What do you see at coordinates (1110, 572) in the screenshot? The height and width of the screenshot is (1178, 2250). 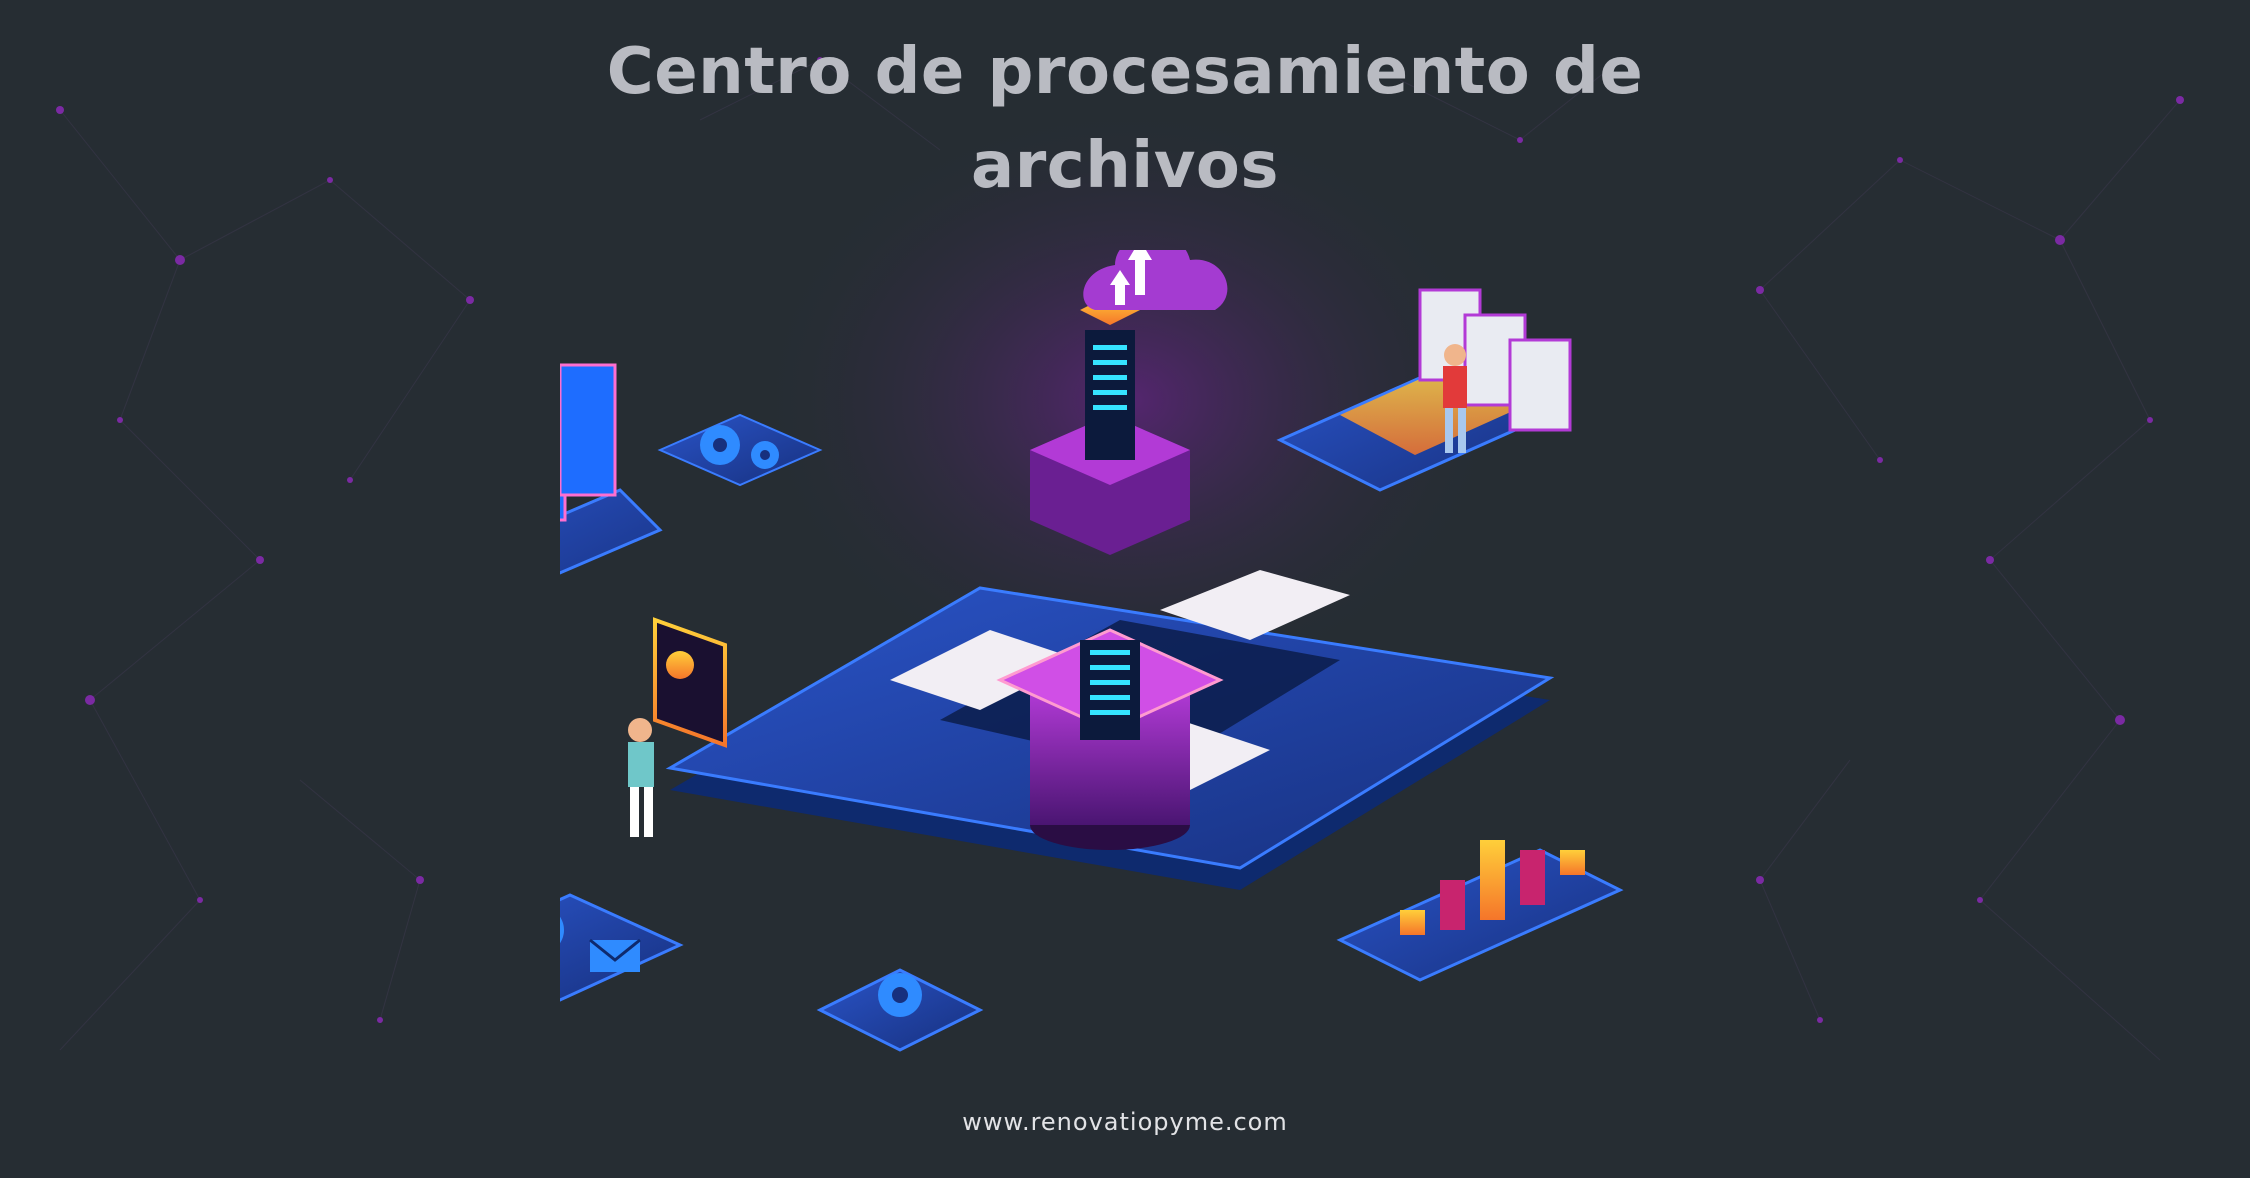 I see `server-tower` at bounding box center [1110, 572].